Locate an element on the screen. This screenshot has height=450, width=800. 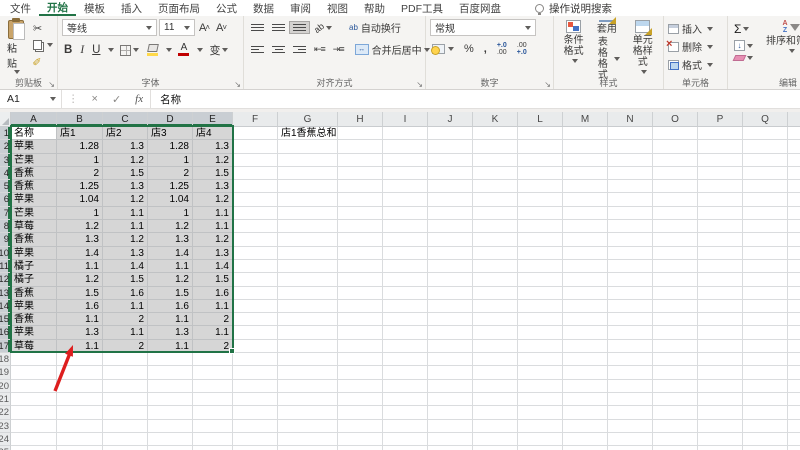
row-header-5: 5 is located at coordinates (5, 187).